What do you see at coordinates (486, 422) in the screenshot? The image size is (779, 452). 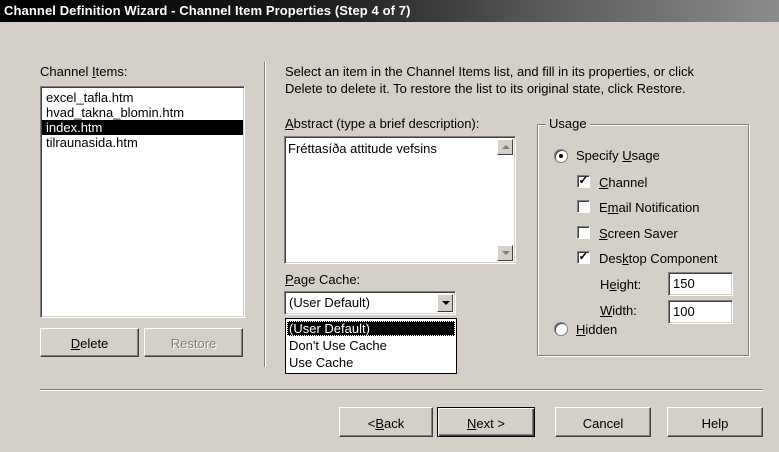 I see `next-button: Next >` at bounding box center [486, 422].